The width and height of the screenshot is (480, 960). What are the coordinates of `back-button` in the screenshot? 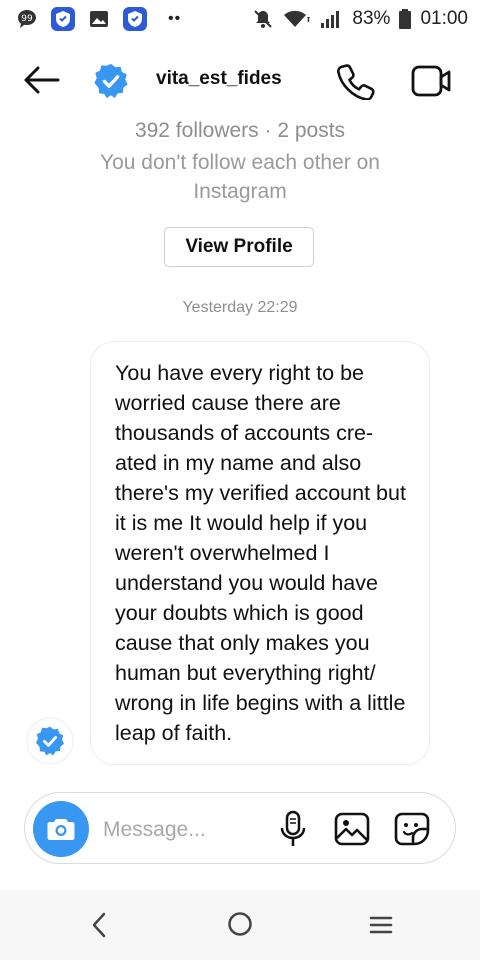 It's located at (42, 80).